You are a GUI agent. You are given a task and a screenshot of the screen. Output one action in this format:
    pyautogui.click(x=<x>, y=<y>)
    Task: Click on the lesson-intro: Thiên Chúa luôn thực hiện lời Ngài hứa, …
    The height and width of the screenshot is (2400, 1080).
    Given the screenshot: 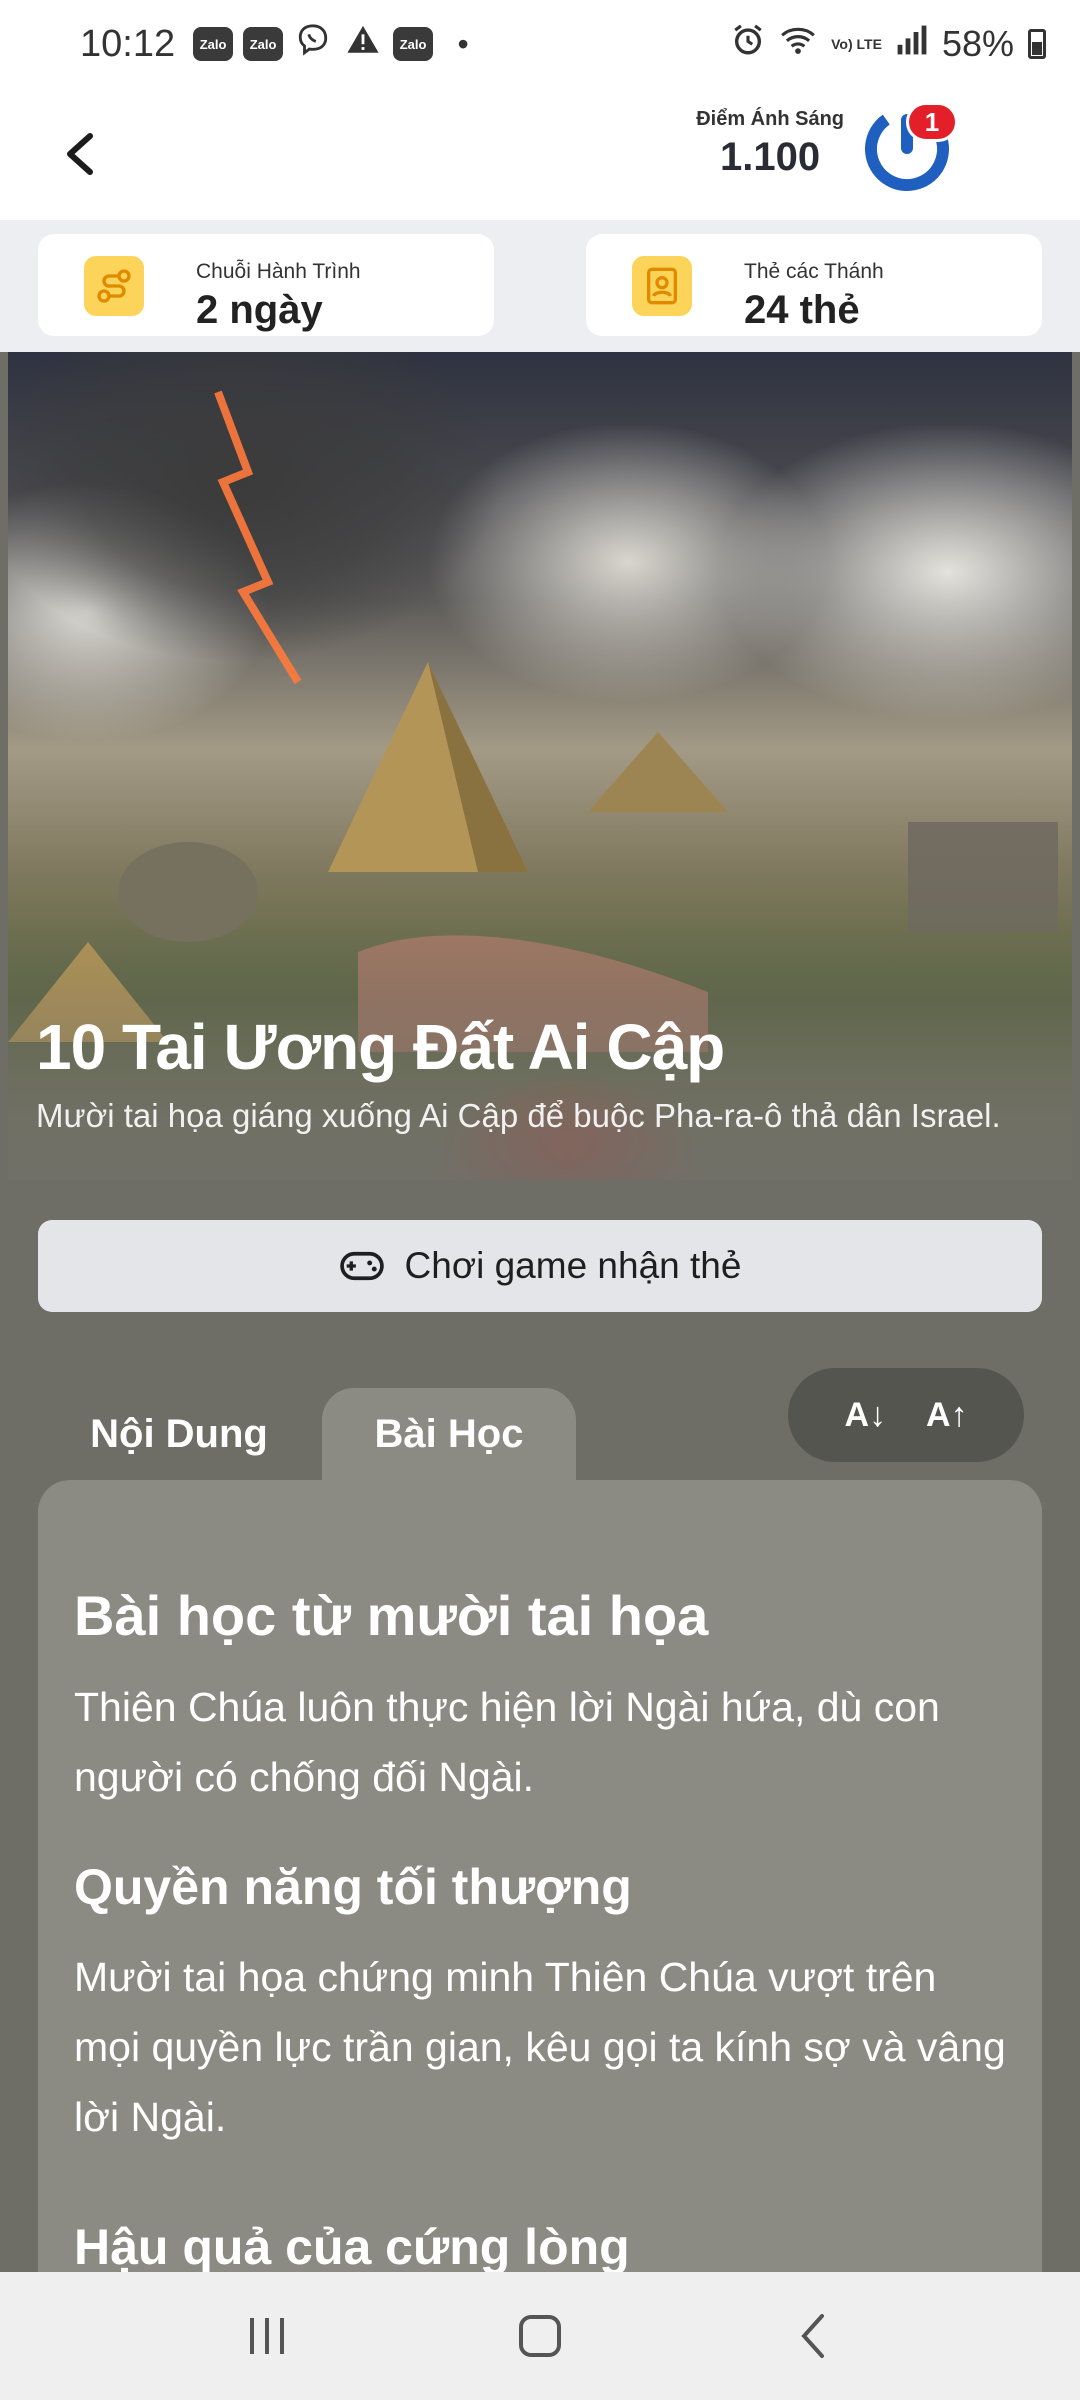 What is the action you would take?
    pyautogui.click(x=507, y=1742)
    